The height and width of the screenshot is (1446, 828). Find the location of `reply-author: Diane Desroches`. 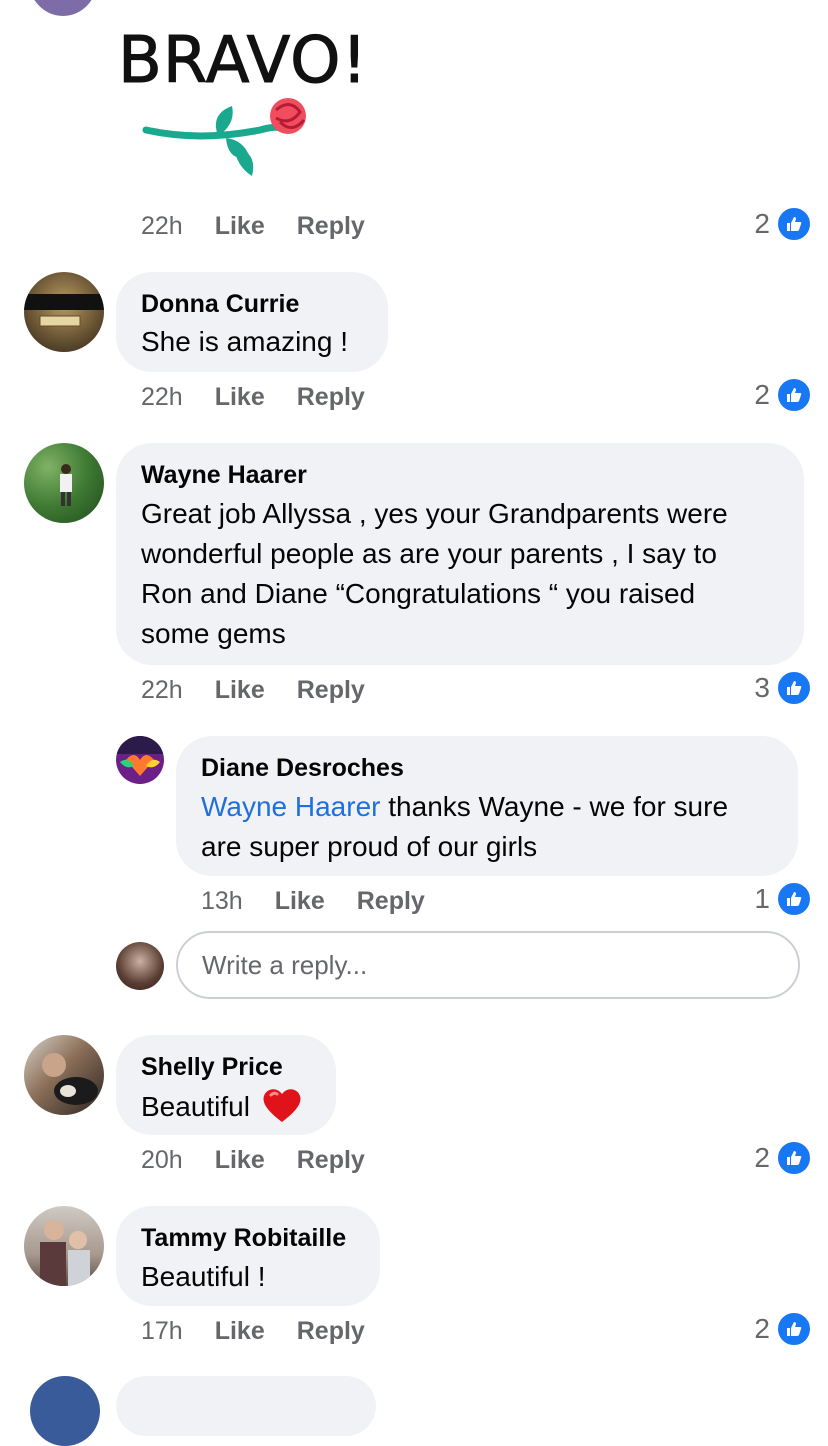

reply-author: Diane Desroches is located at coordinates (302, 768).